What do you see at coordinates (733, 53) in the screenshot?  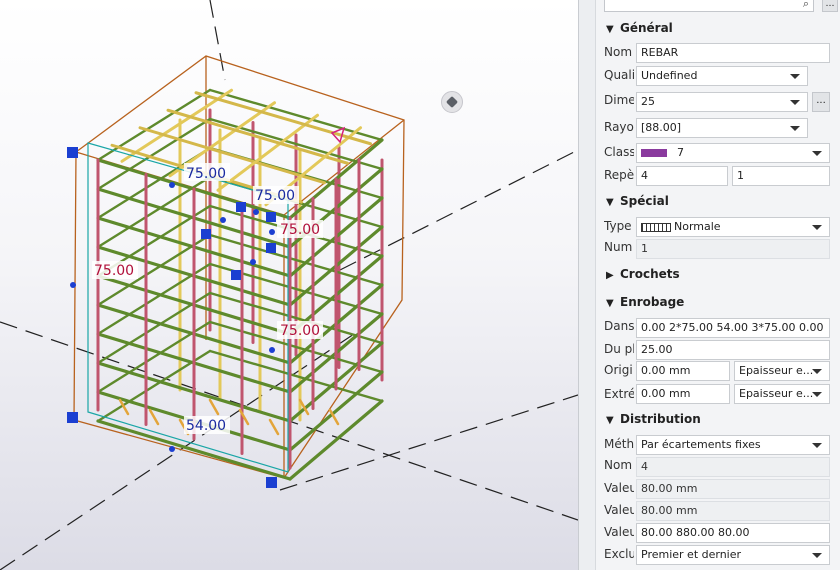 I see `name-field: REBAR` at bounding box center [733, 53].